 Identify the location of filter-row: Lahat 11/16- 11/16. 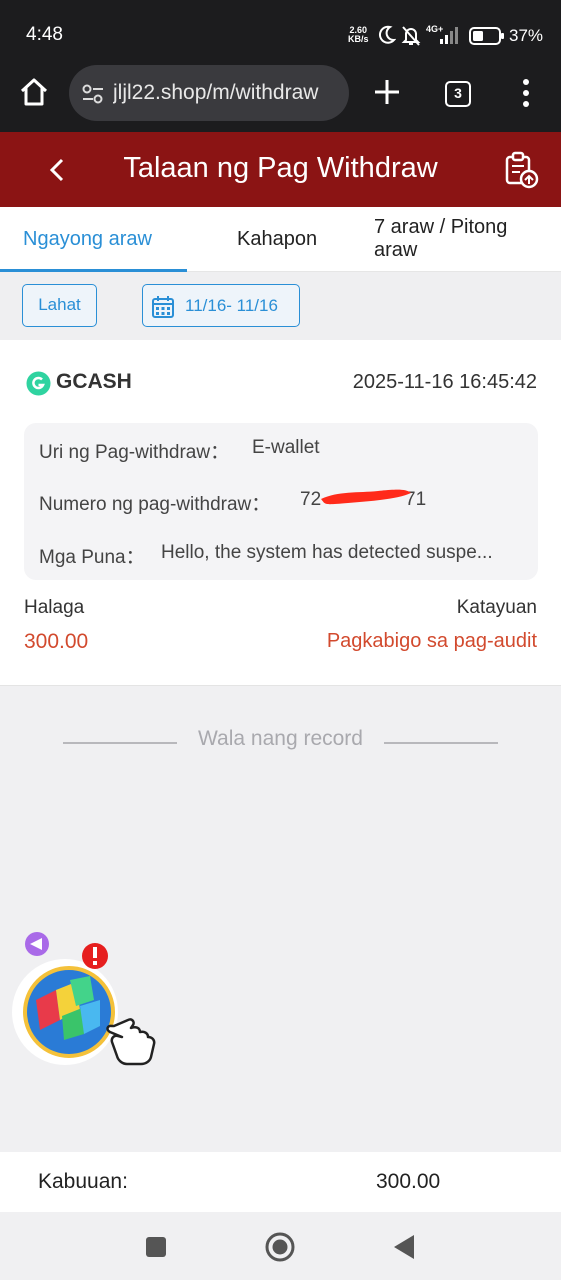
(280, 306).